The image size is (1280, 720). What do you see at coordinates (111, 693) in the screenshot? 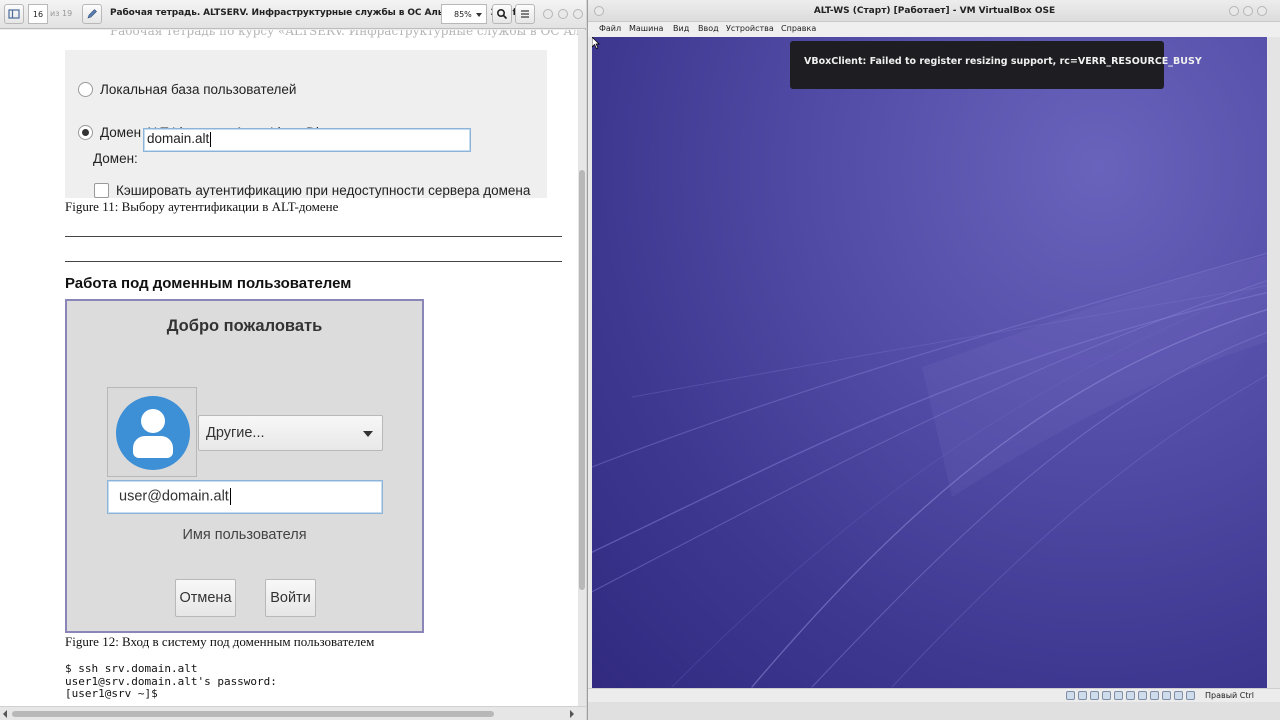
I see `terminal-line: [user1@srv ~]$` at bounding box center [111, 693].